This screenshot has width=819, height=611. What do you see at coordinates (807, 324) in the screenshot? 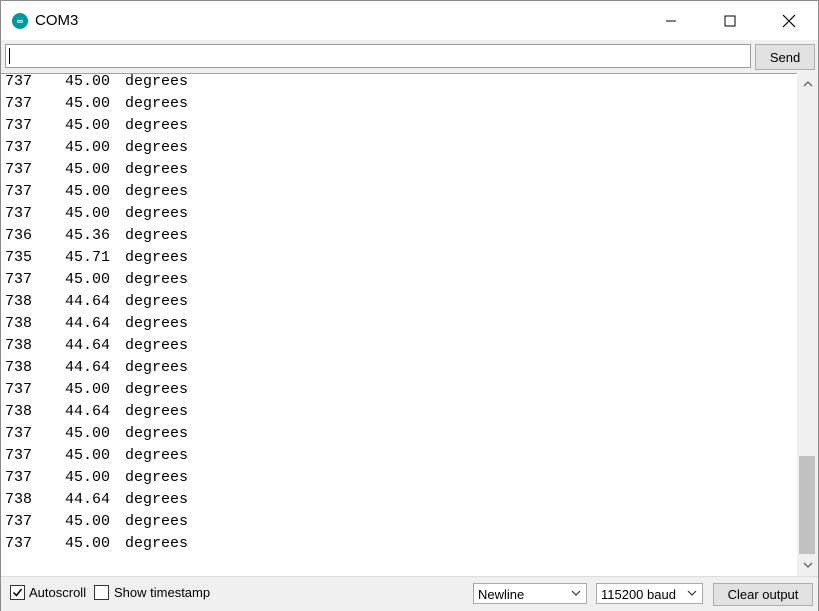
I see `vertical-scrollbar` at bounding box center [807, 324].